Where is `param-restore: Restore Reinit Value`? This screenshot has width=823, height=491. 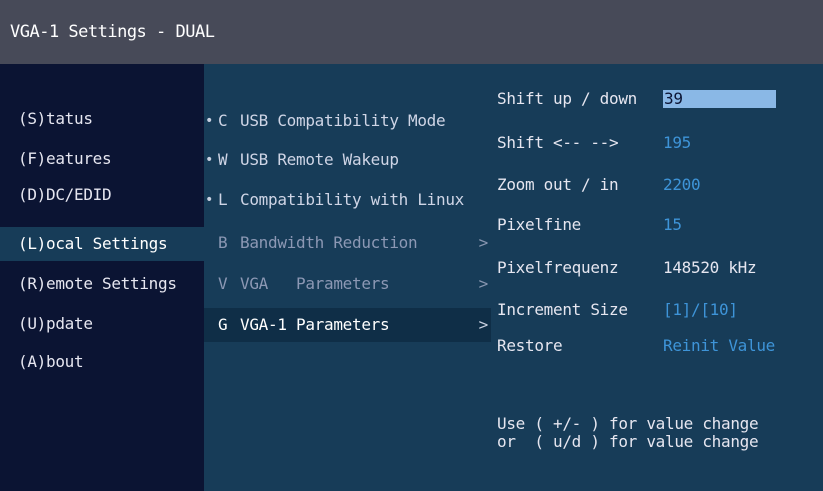
param-restore: Restore Reinit Value is located at coordinates (657, 346).